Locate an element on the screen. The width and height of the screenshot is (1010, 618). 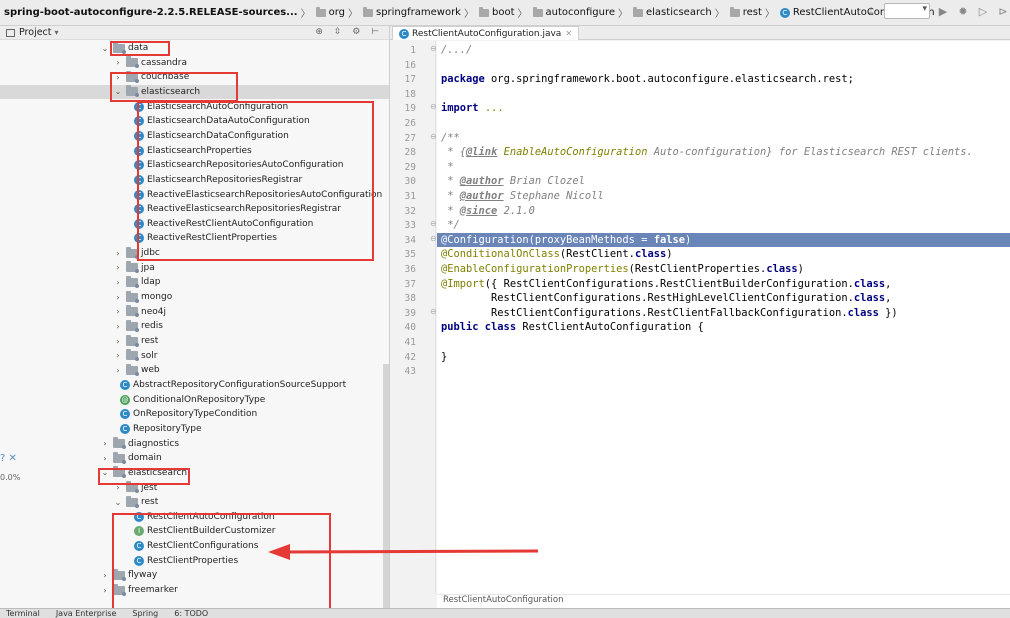
breadcrumb-item: 〉 autoconfigure is located at coordinates (565, 12).